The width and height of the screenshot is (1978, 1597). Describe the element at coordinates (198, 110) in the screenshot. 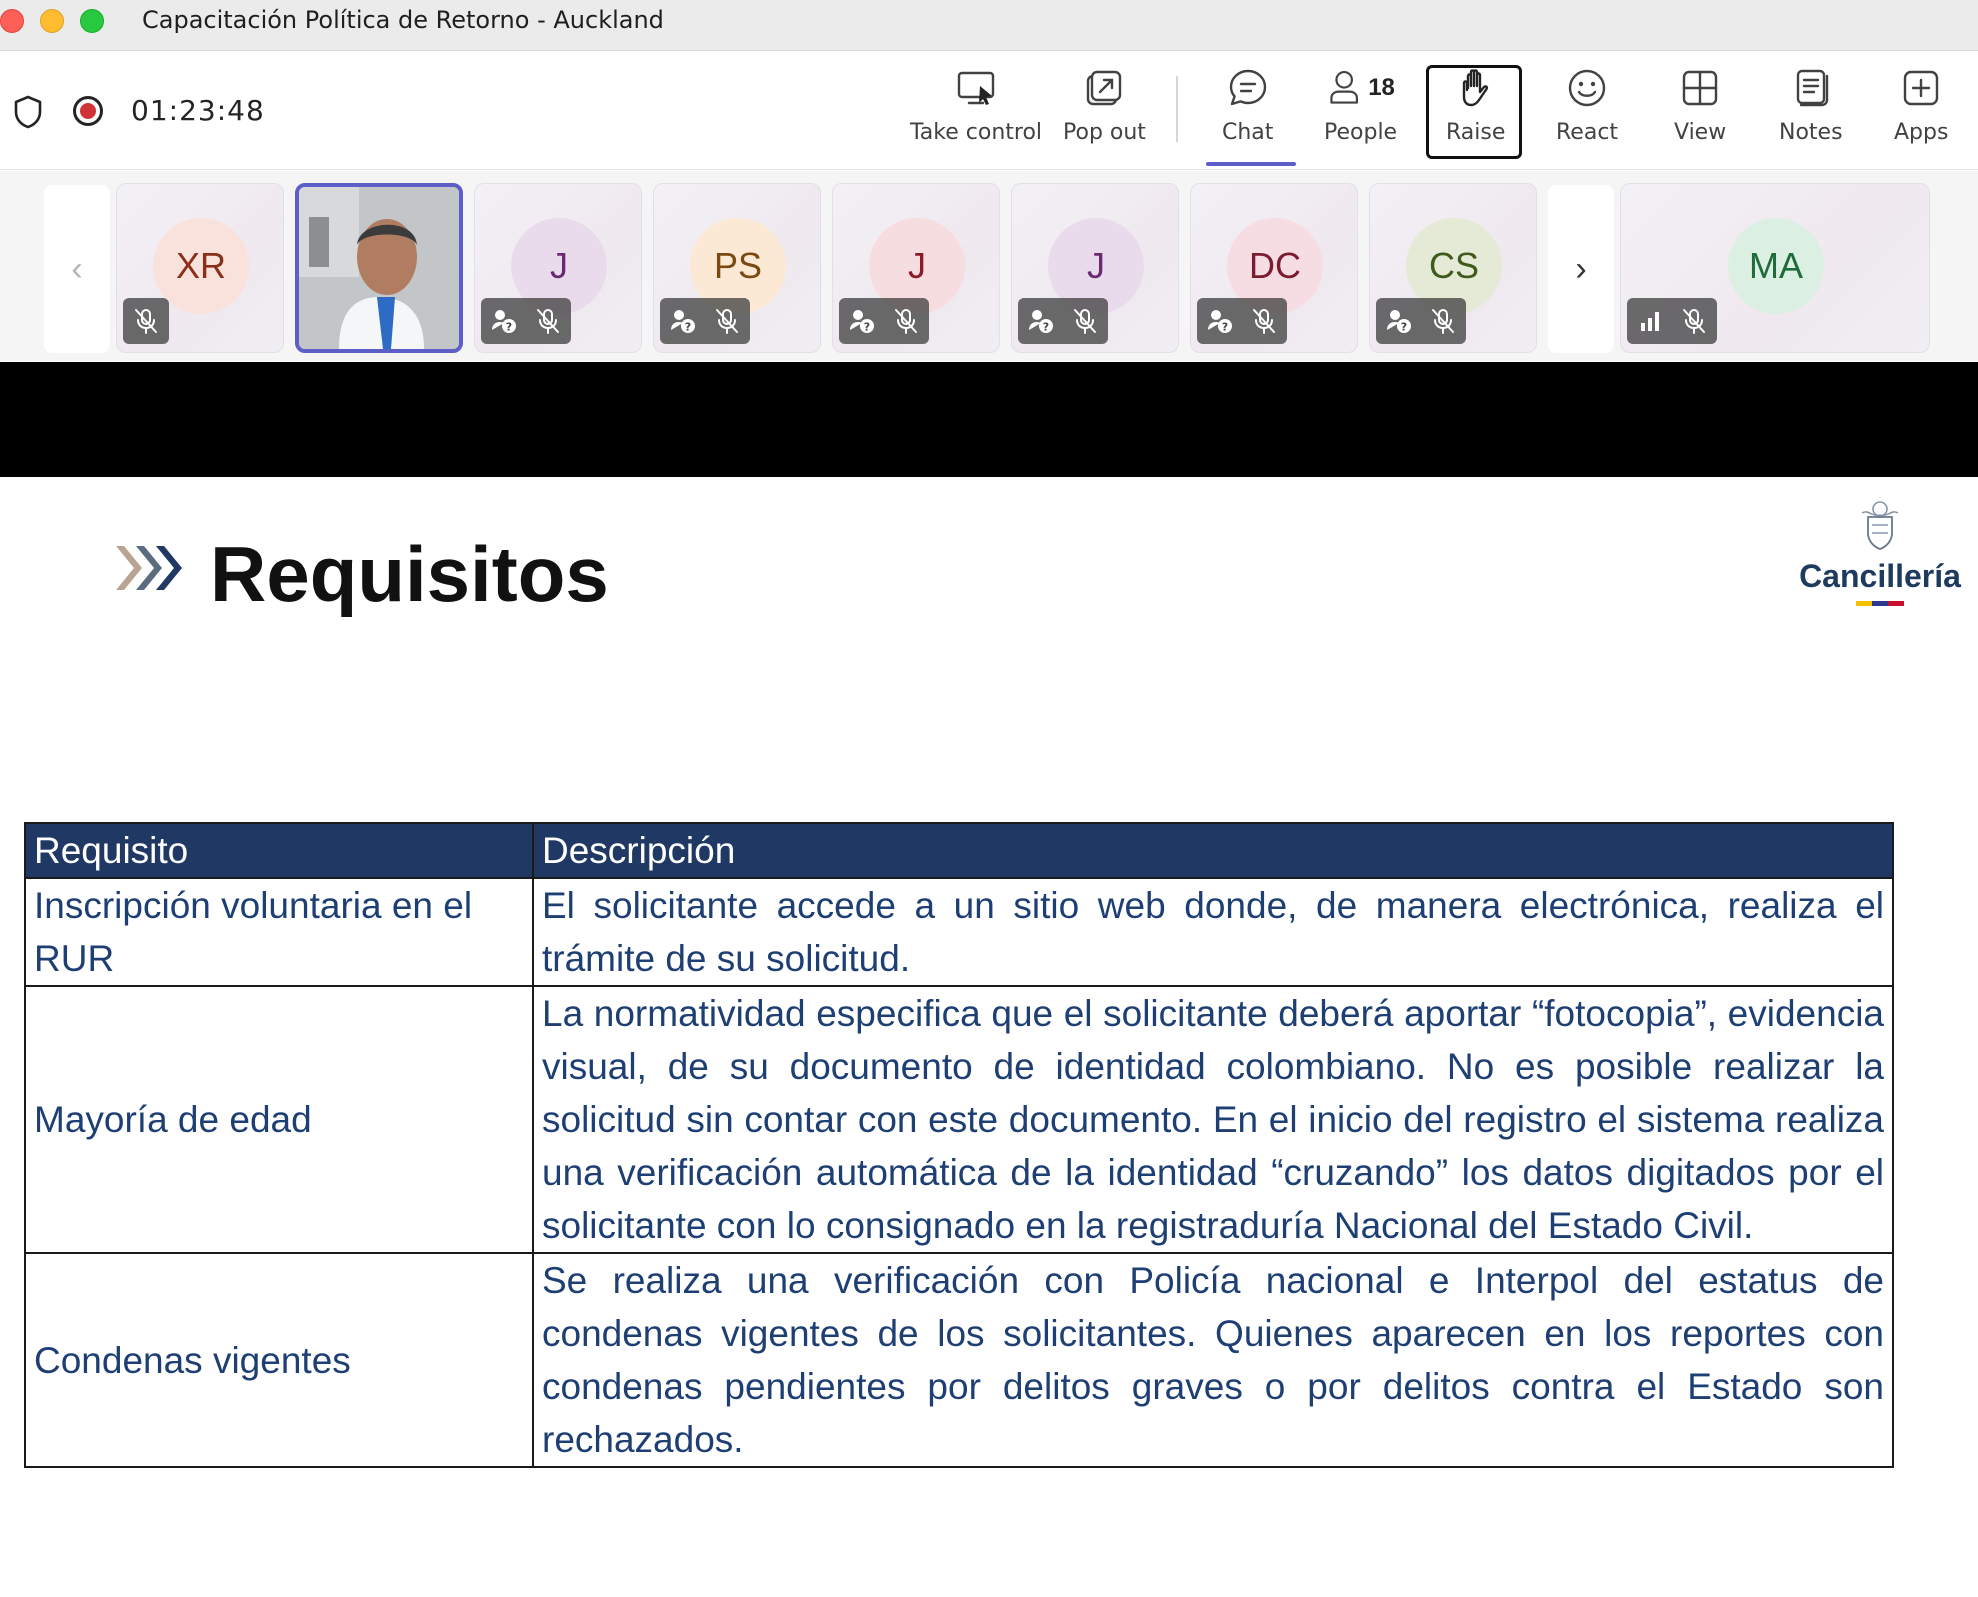

I see `meeting-timer: 01:23:48` at that location.